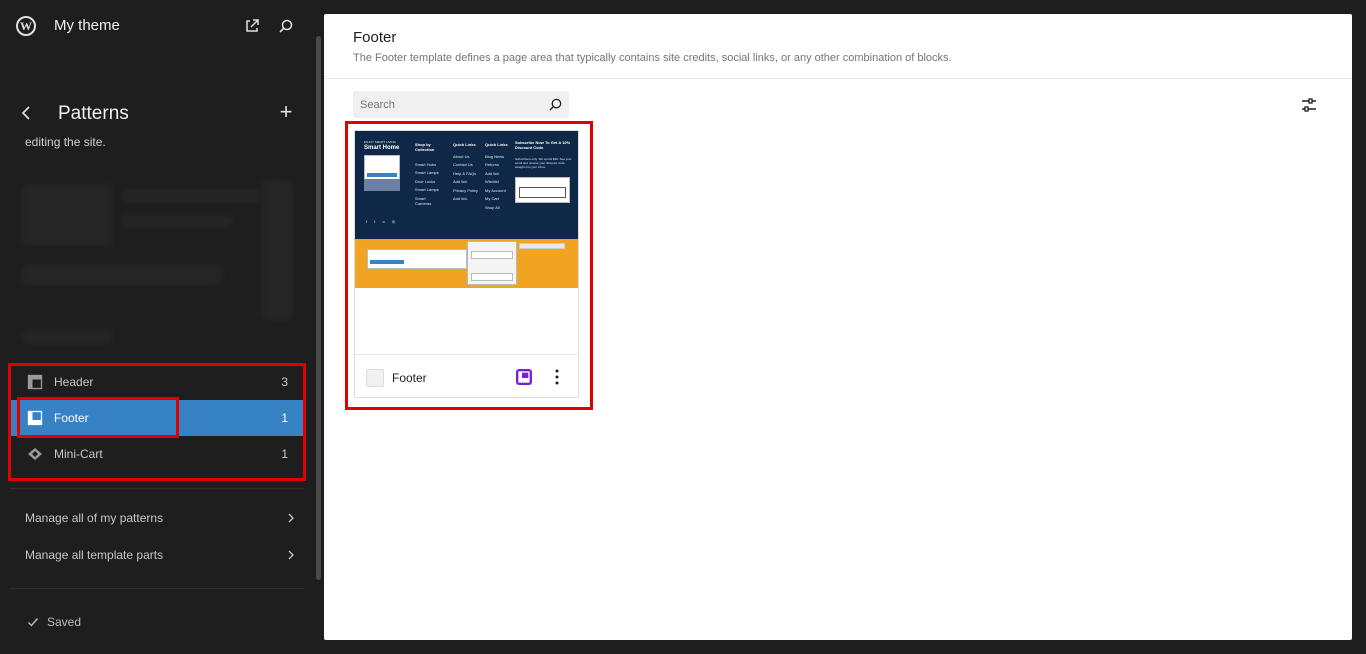 This screenshot has width=1366, height=654. I want to click on preview-col2-title: Quick Links, so click(464, 144).